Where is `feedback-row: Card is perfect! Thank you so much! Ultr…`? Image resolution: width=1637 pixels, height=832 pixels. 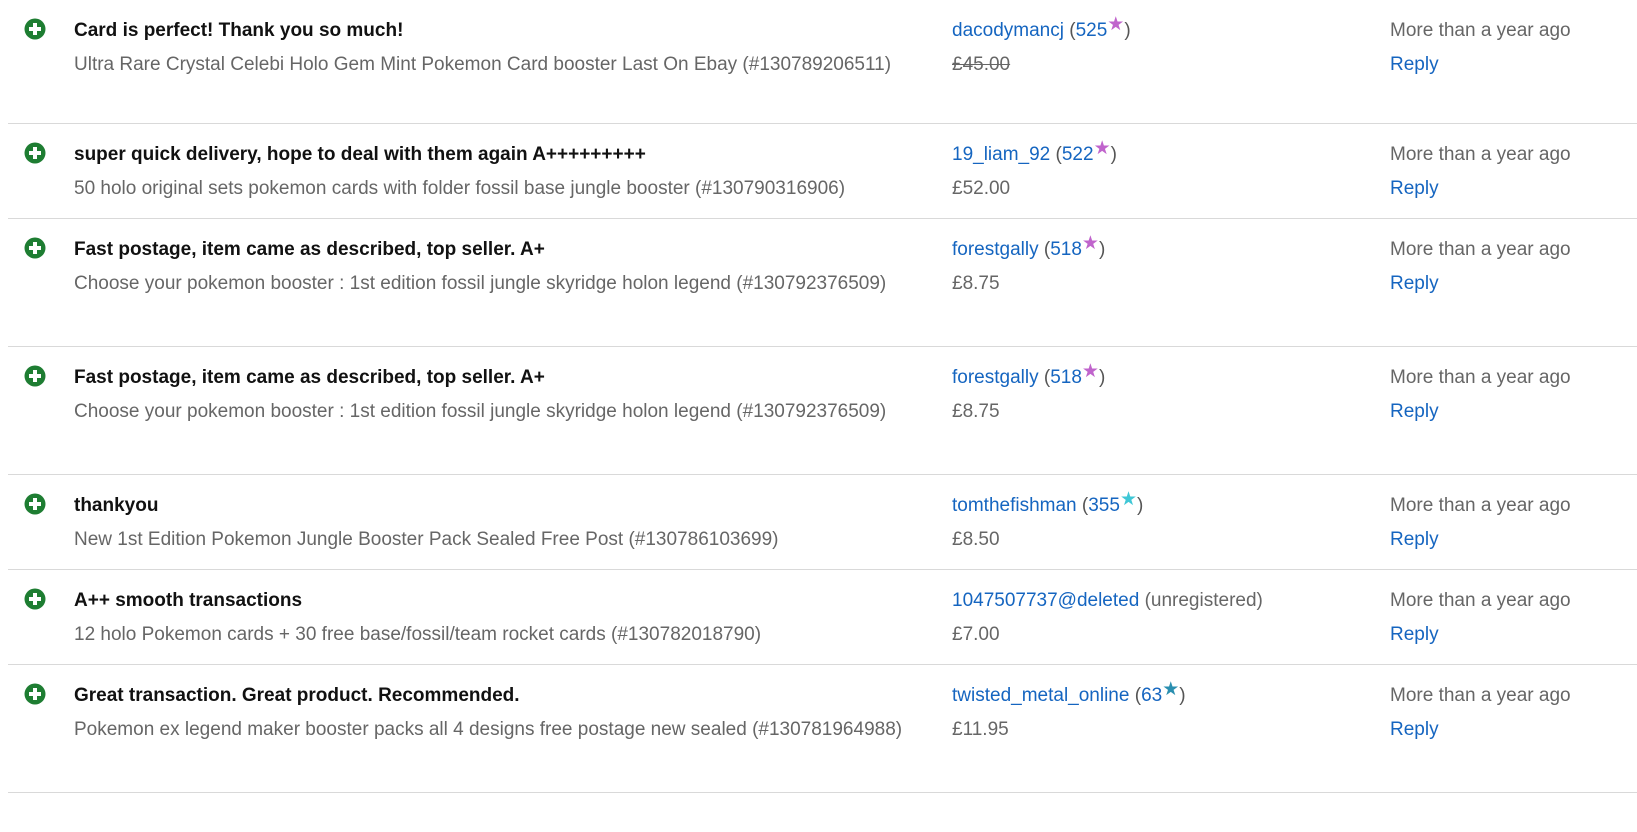 feedback-row: Card is perfect! Thank you so much! Ultr… is located at coordinates (818, 62).